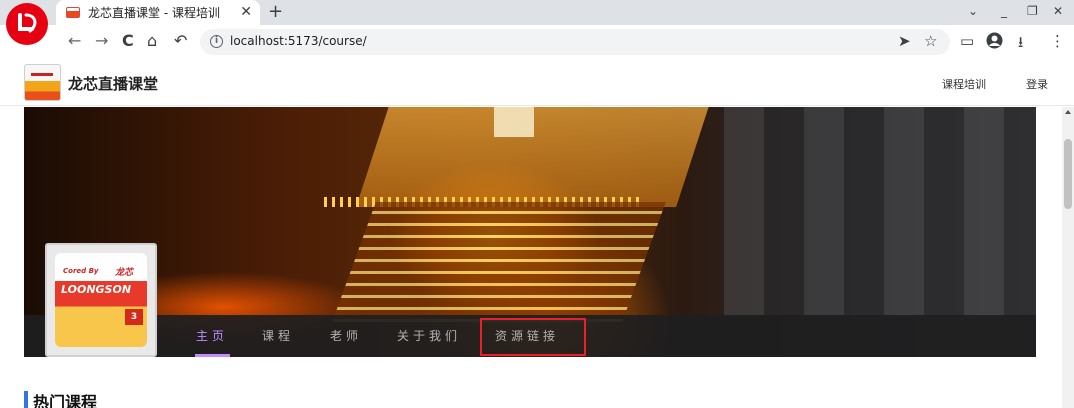  What do you see at coordinates (1068, 174) in the screenshot?
I see `scrollbar-thumb` at bounding box center [1068, 174].